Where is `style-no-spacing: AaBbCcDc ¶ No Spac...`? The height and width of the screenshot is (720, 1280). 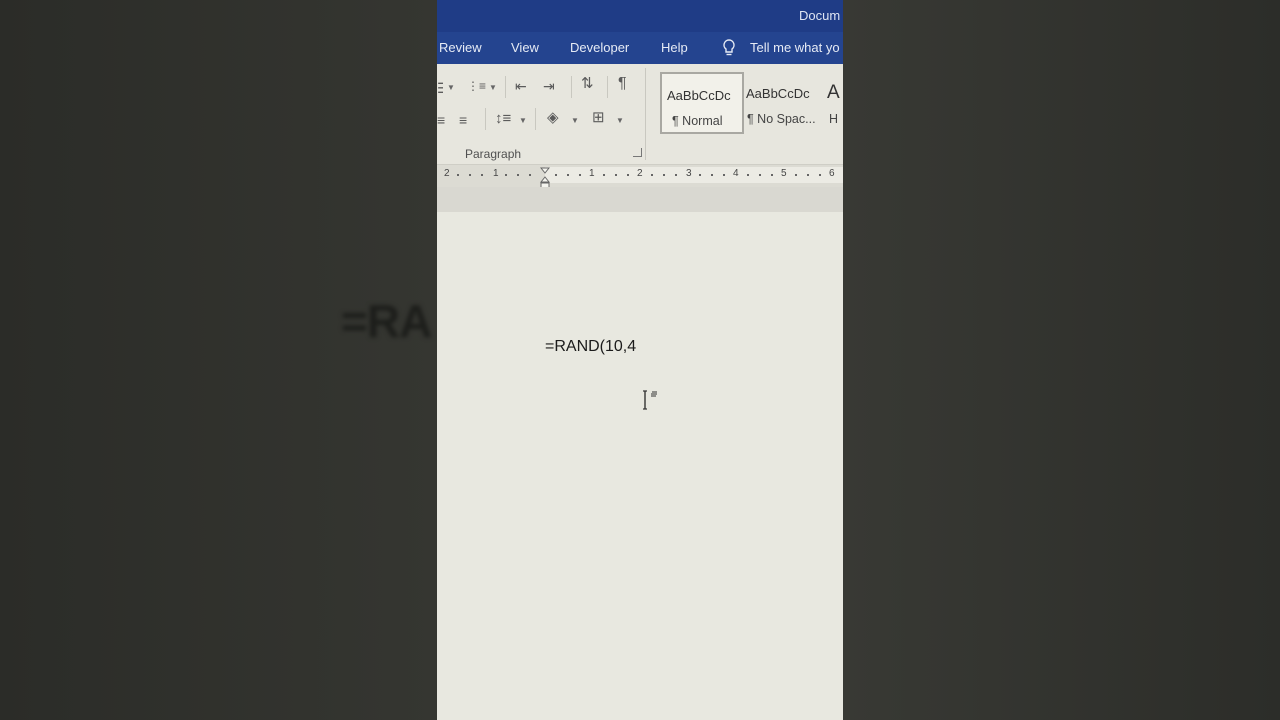
style-no-spacing: AaBbCcDc ¶ No Spac... is located at coordinates (781, 101).